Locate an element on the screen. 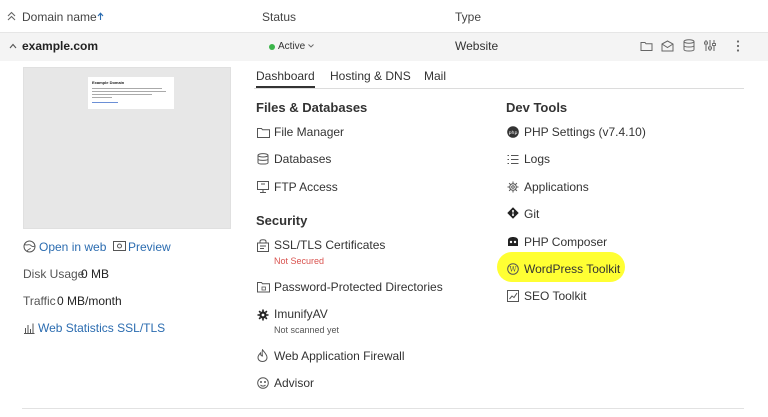 The image size is (768, 417). applications-link: Applications is located at coordinates (556, 187).